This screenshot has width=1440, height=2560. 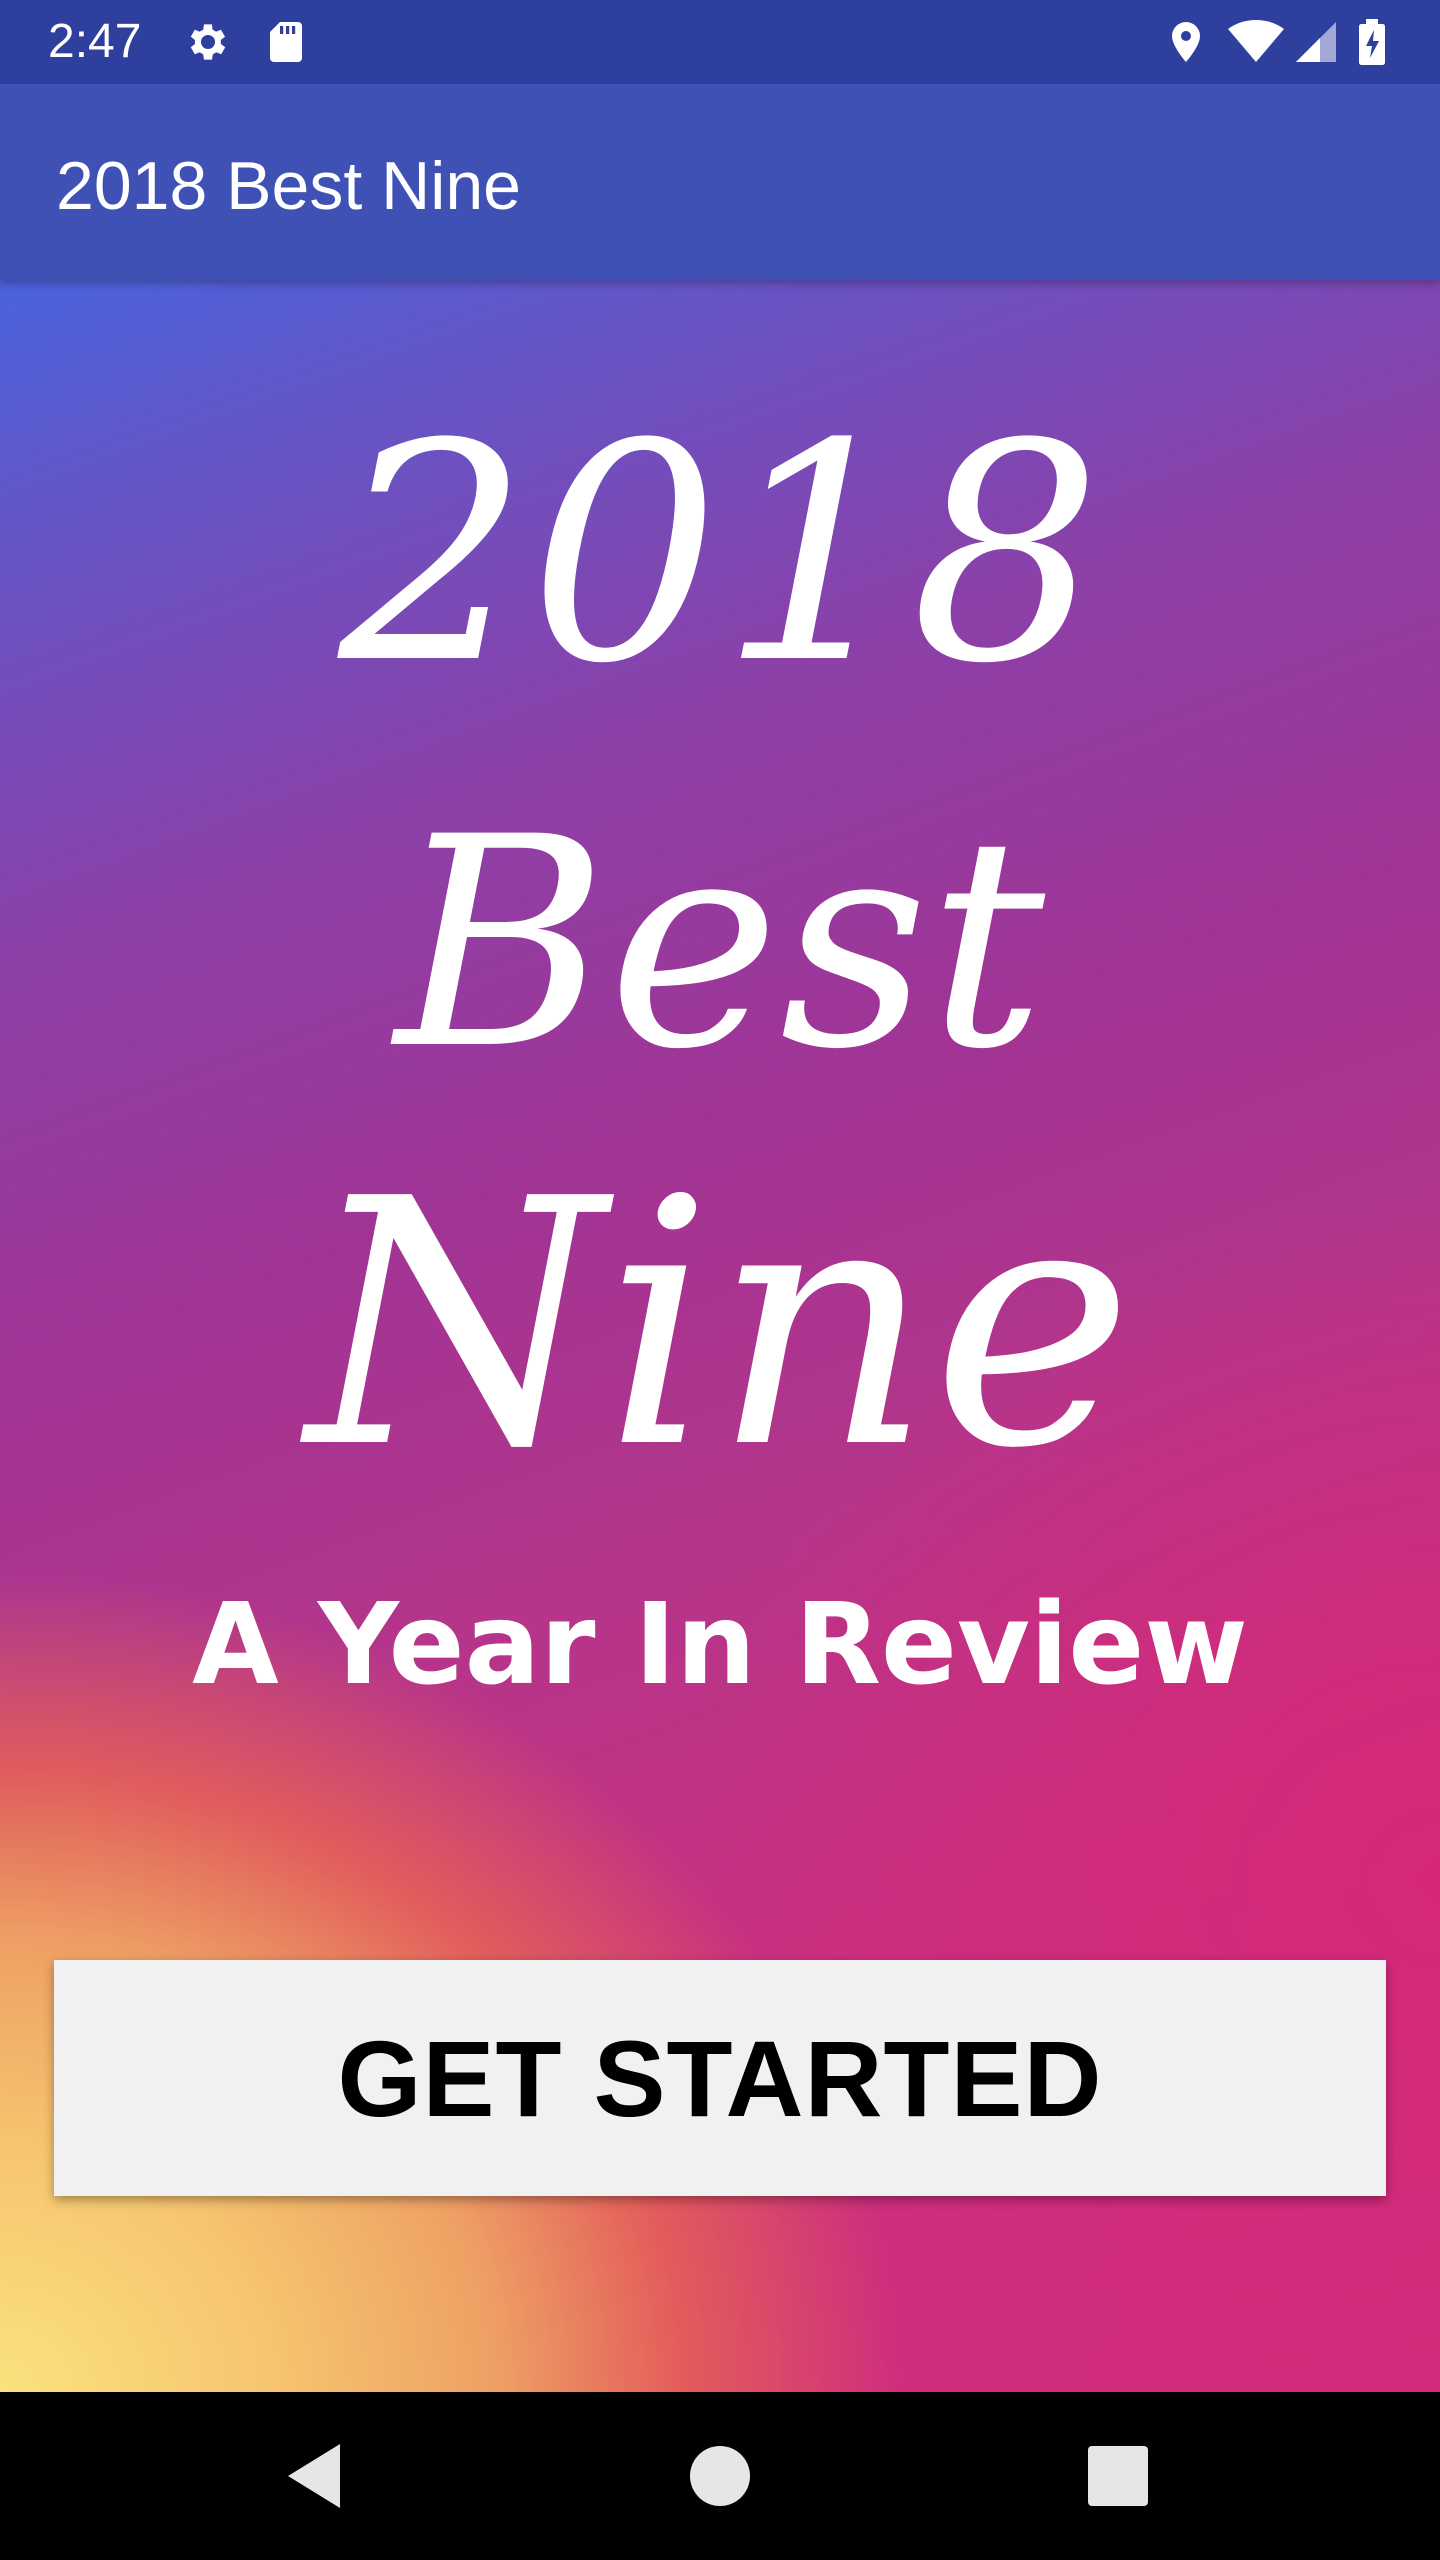 I want to click on app-bar: 2018 Best Nine, so click(x=720, y=182).